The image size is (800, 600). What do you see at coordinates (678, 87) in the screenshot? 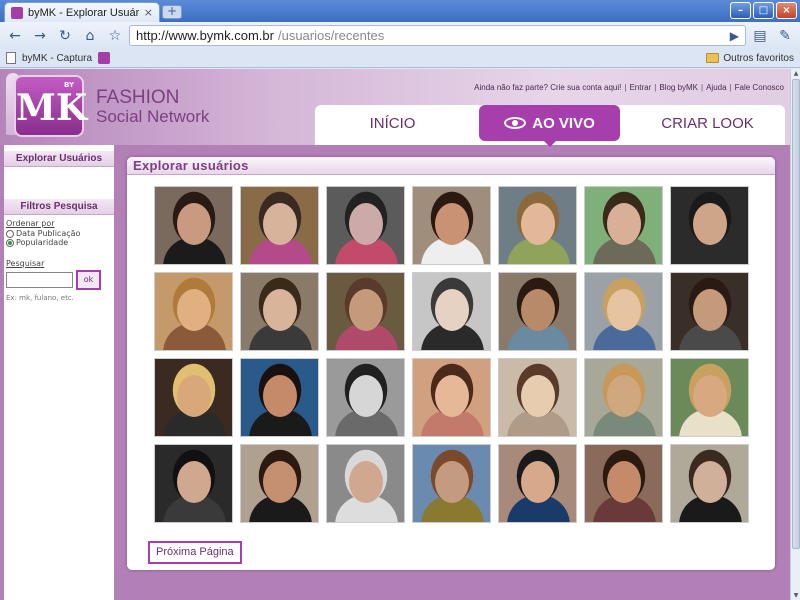
I see `blog-link: Blog byMK` at bounding box center [678, 87].